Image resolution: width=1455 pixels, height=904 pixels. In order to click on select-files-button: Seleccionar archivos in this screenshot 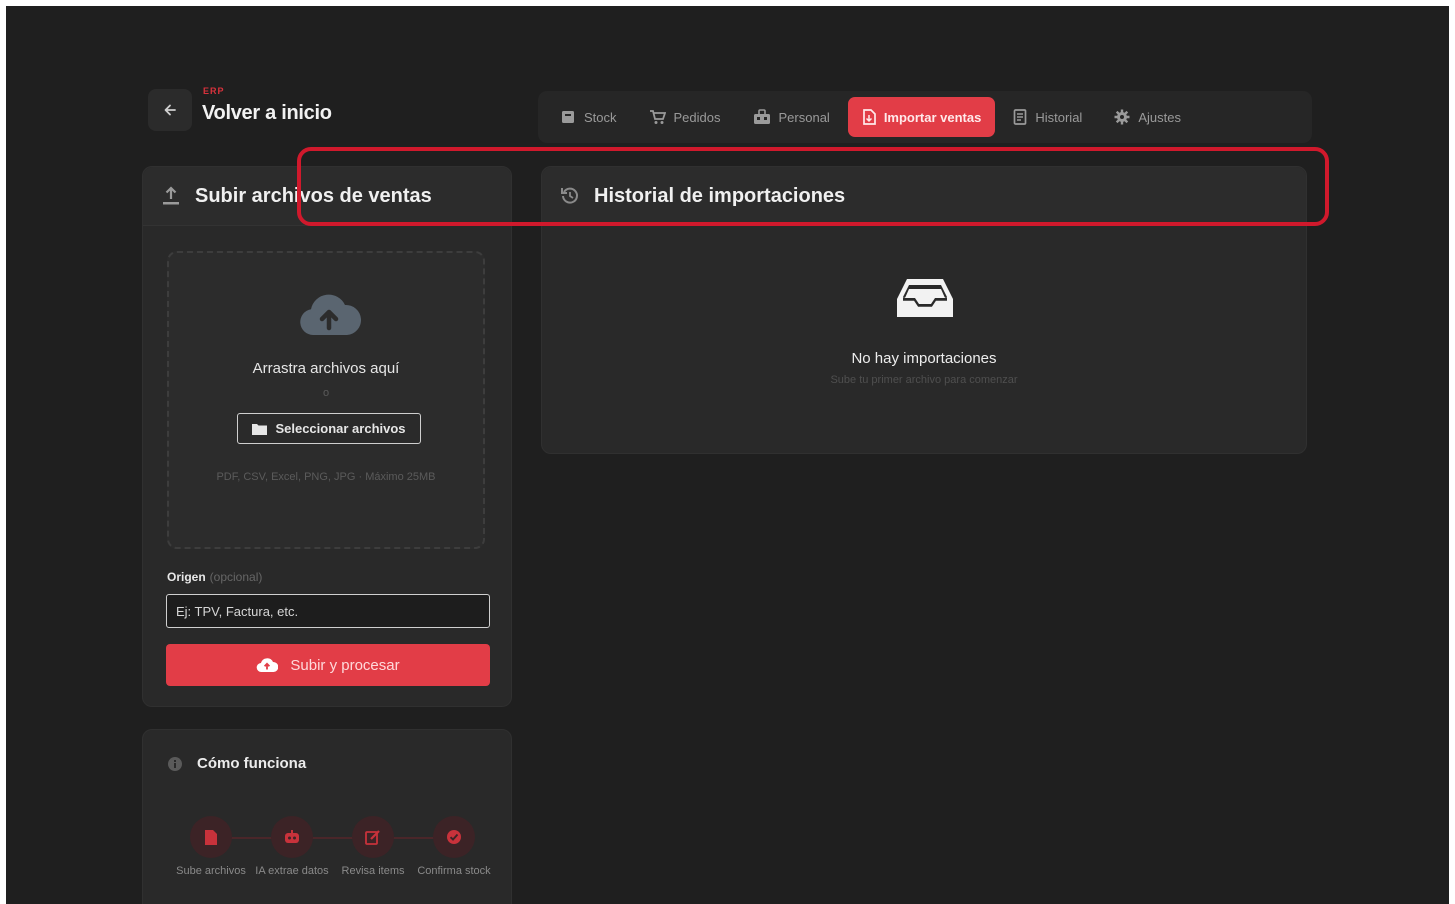, I will do `click(329, 428)`.